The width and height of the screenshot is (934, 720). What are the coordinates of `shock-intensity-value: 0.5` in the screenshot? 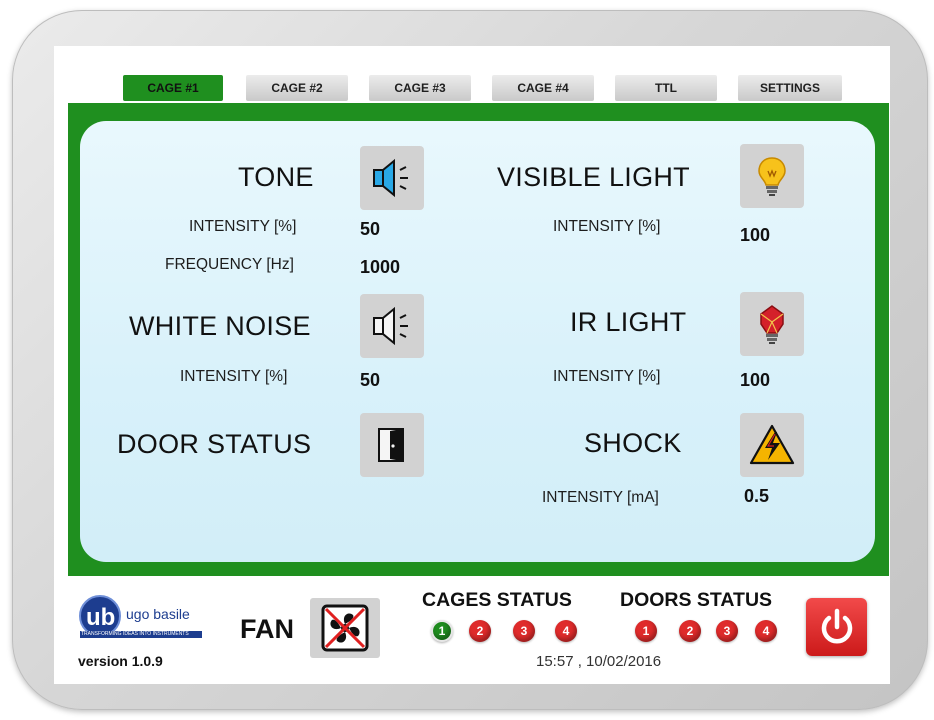 It's located at (756, 496).